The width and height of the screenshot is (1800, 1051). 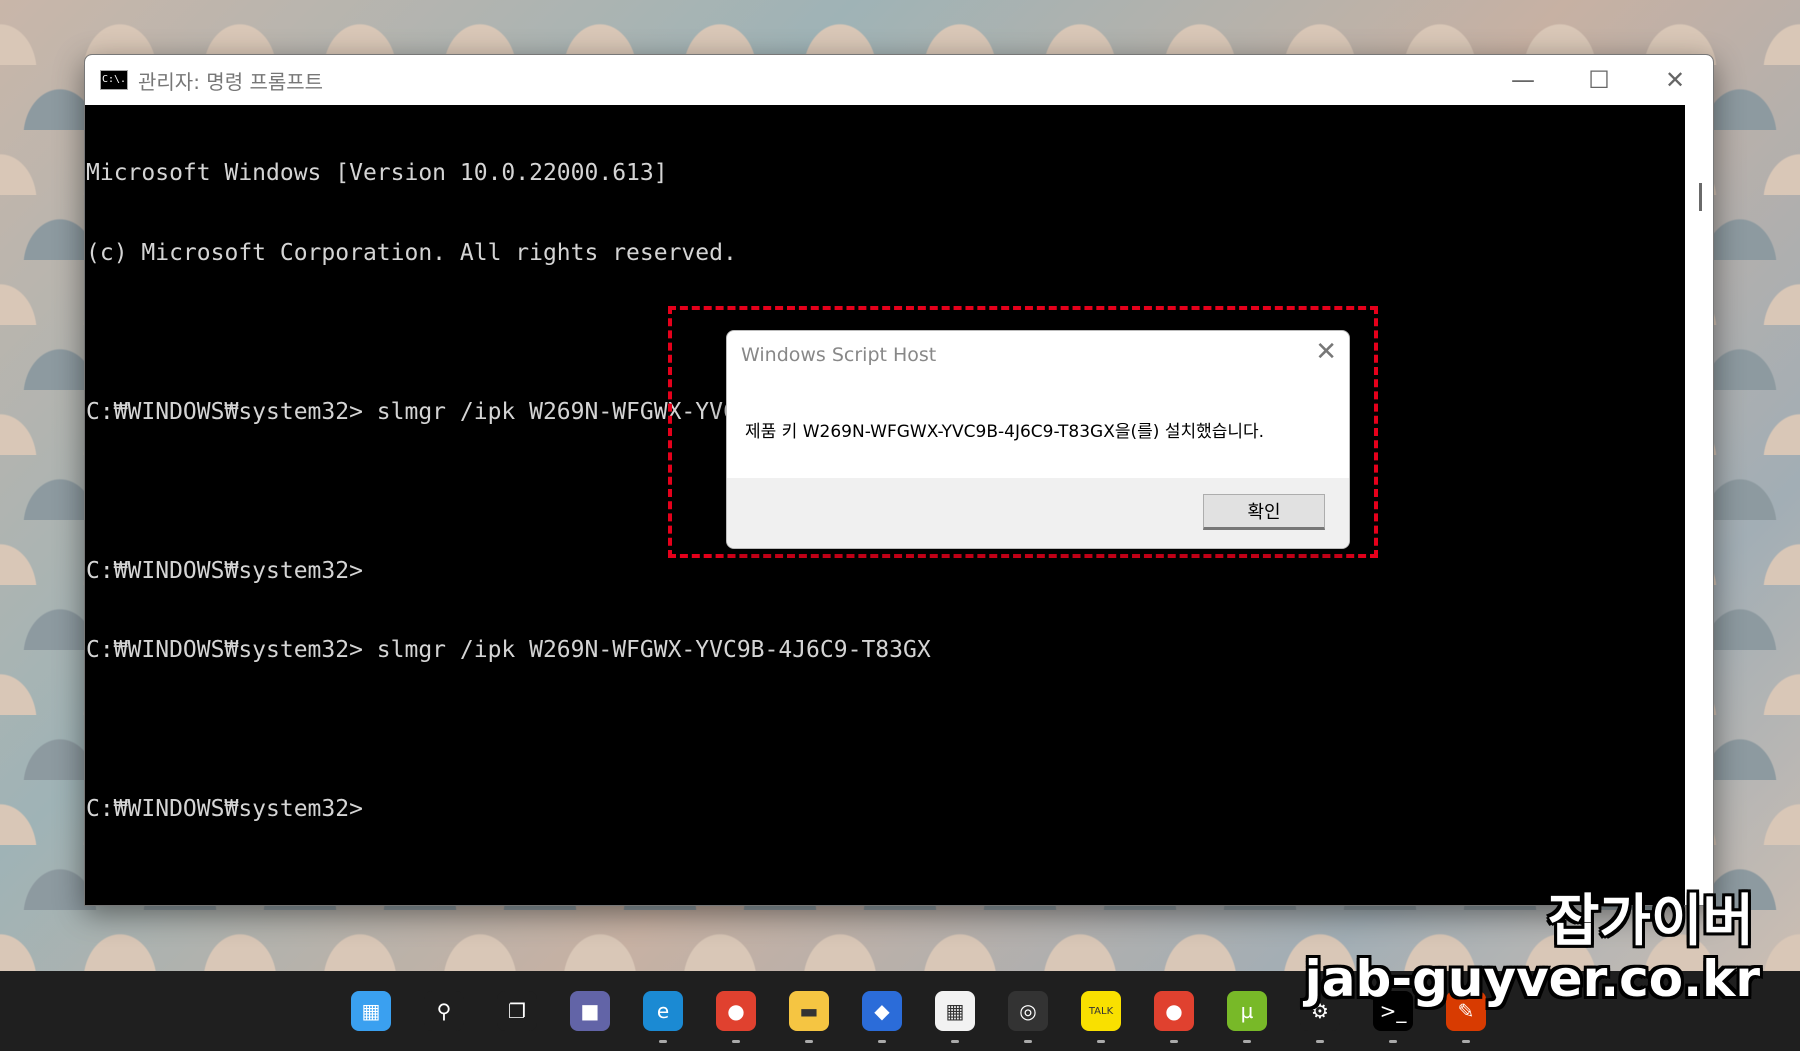 I want to click on dialog-footer: 확인, so click(x=1038, y=513).